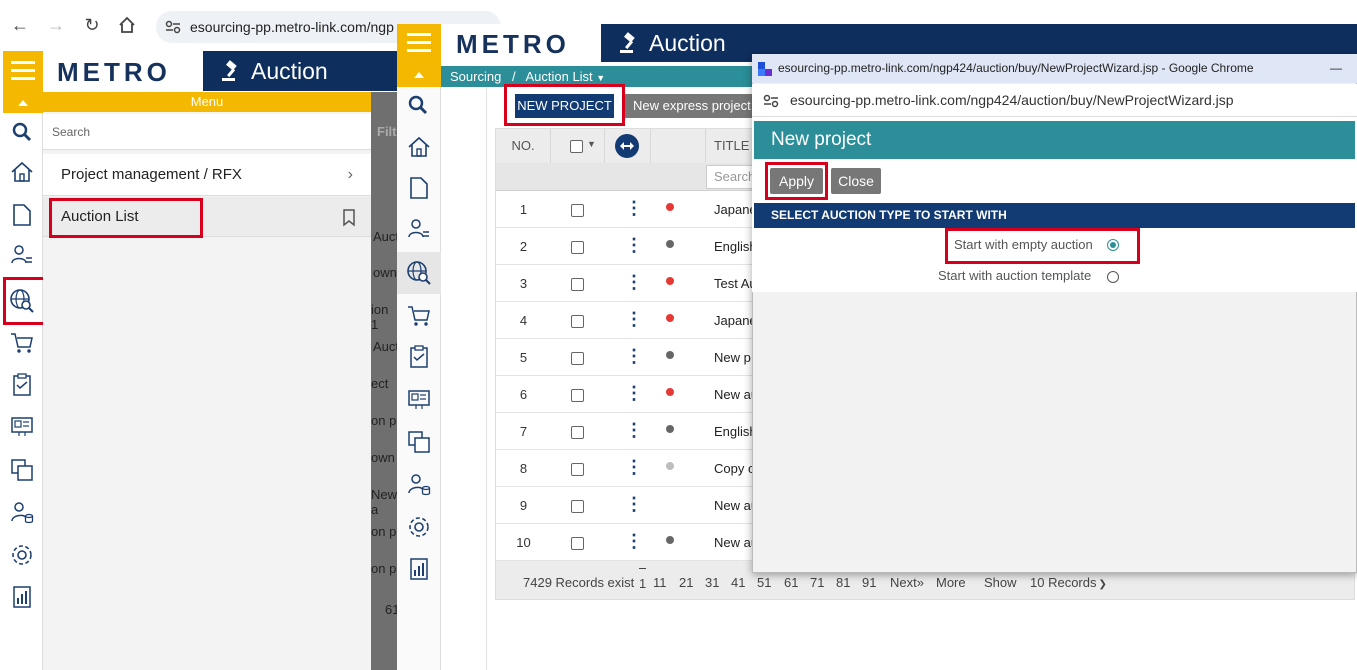  Describe the element at coordinates (856, 181) in the screenshot. I see `close-button: Close` at that location.